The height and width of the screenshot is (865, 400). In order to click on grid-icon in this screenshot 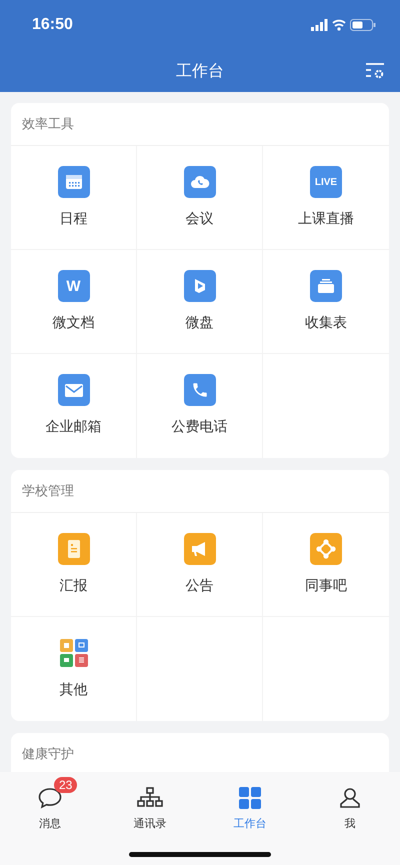, I will do `click(250, 798)`.